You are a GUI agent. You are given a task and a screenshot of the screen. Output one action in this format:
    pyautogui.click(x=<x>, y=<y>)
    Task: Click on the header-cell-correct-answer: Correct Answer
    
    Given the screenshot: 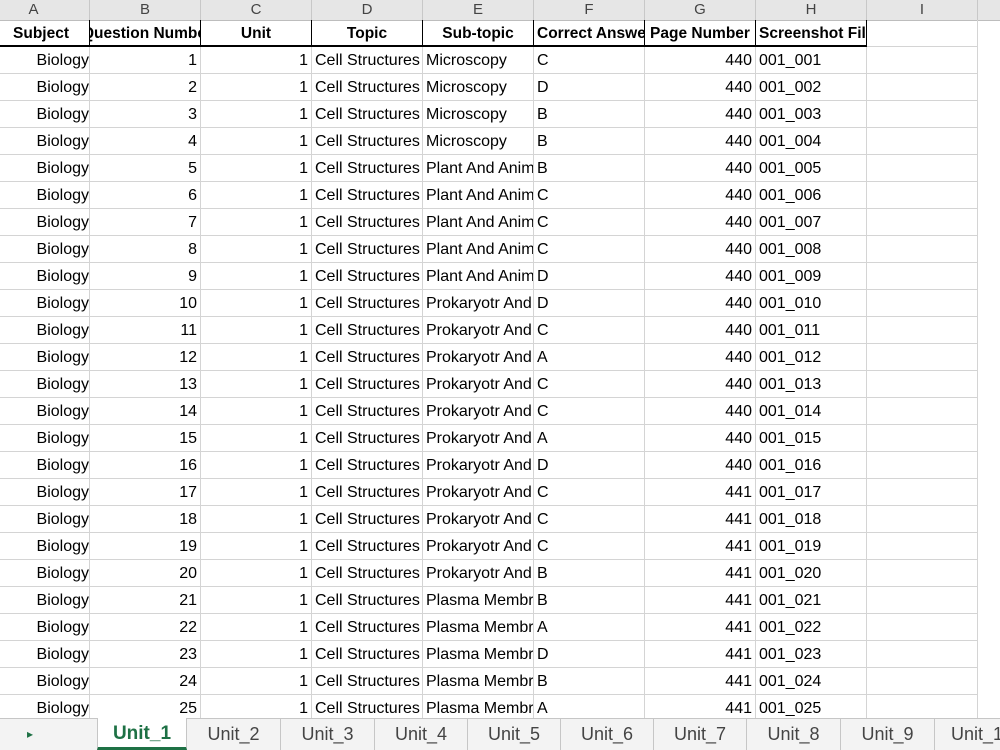 What is the action you would take?
    pyautogui.click(x=589, y=33)
    